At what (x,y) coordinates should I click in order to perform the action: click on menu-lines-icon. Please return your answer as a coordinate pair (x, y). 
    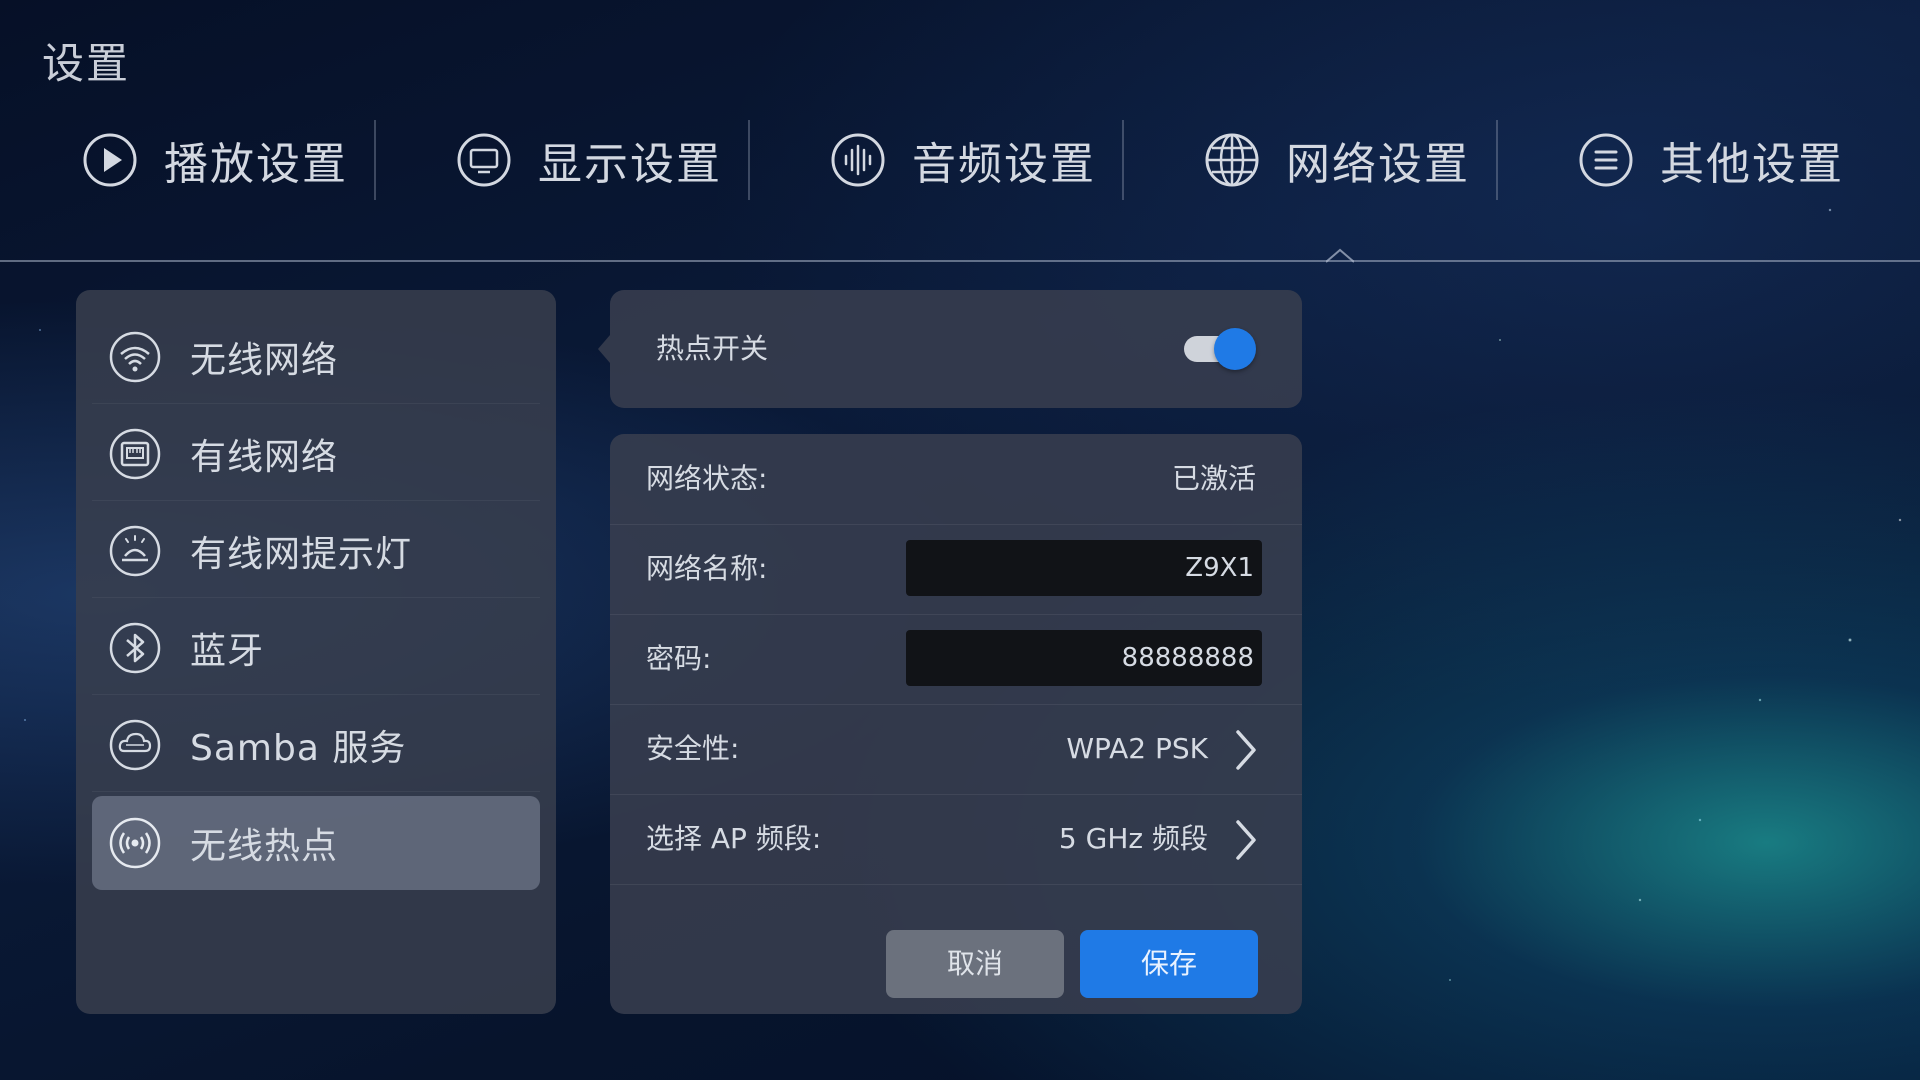
    Looking at the image, I should click on (1606, 160).